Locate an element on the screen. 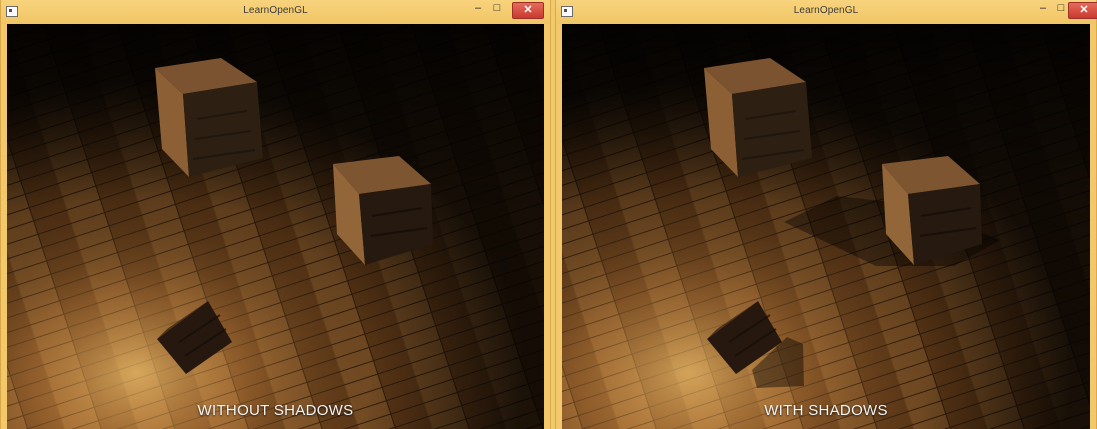 The height and width of the screenshot is (429, 1097). maximize-button: □ is located at coordinates (497, 9).